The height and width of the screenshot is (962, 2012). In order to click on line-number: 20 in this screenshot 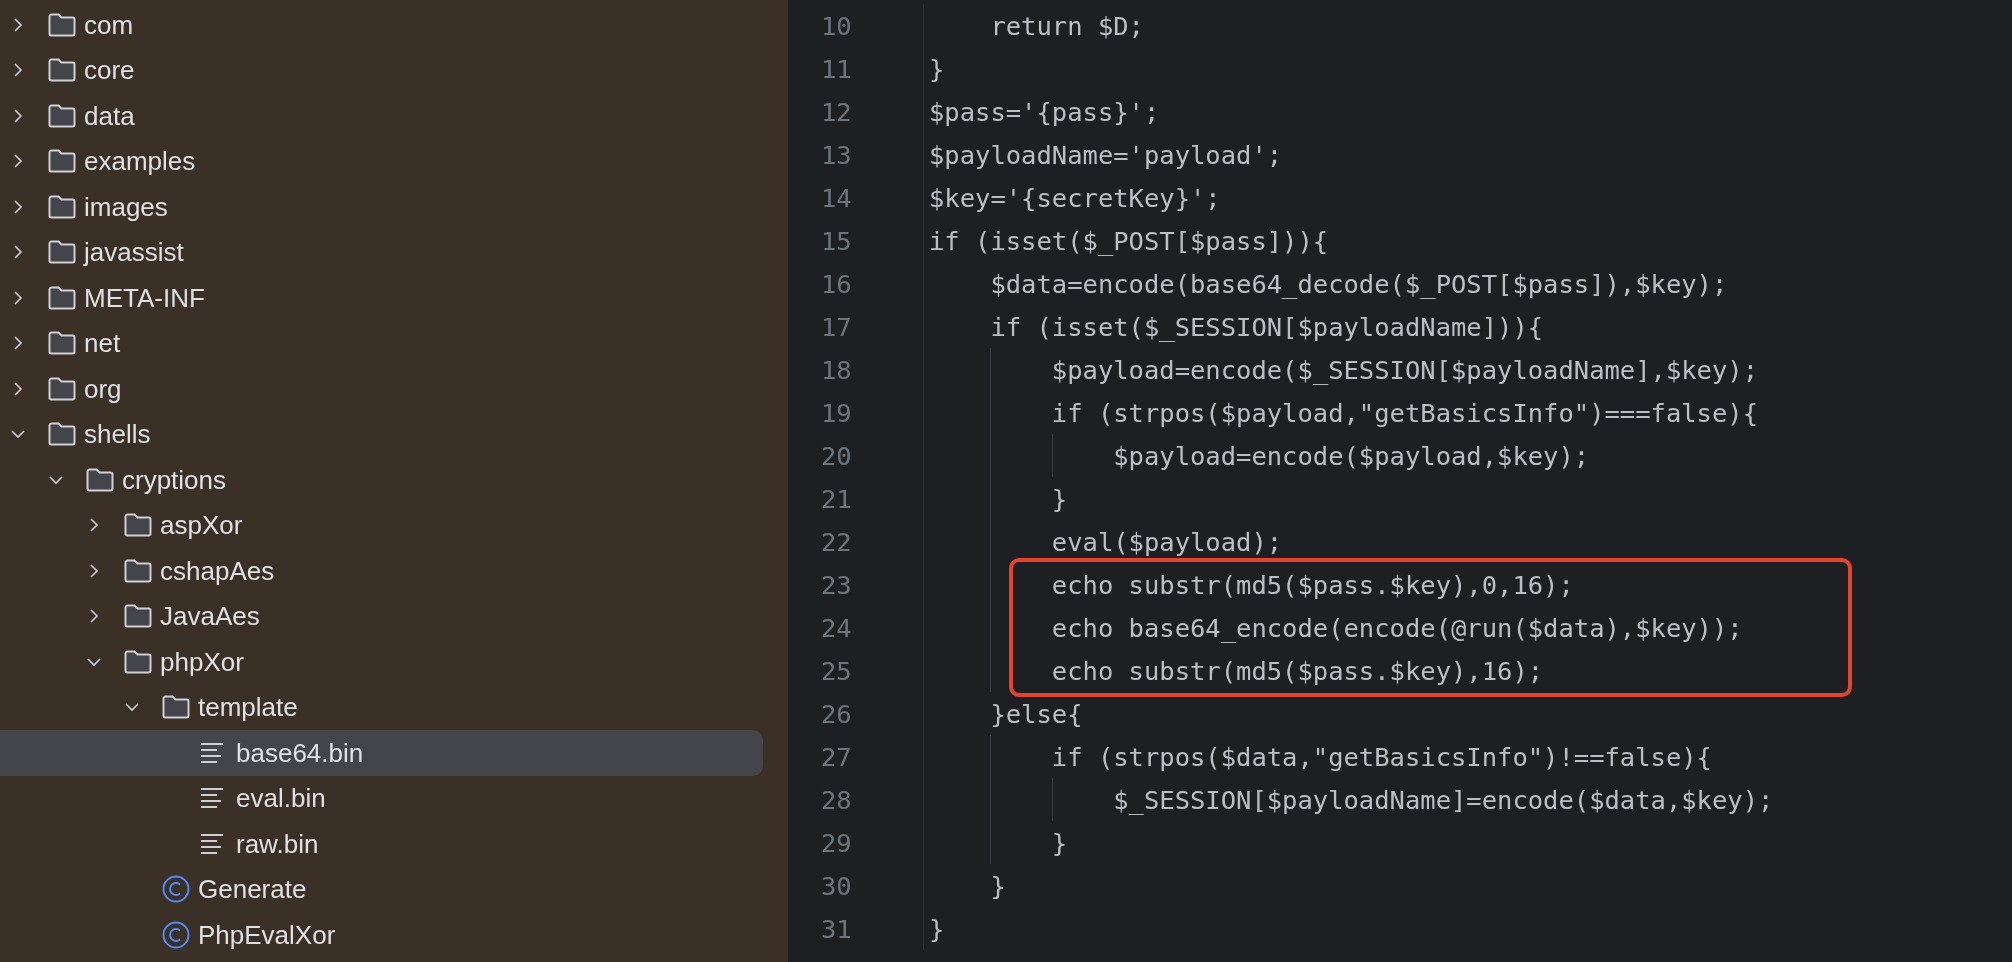, I will do `click(856, 455)`.